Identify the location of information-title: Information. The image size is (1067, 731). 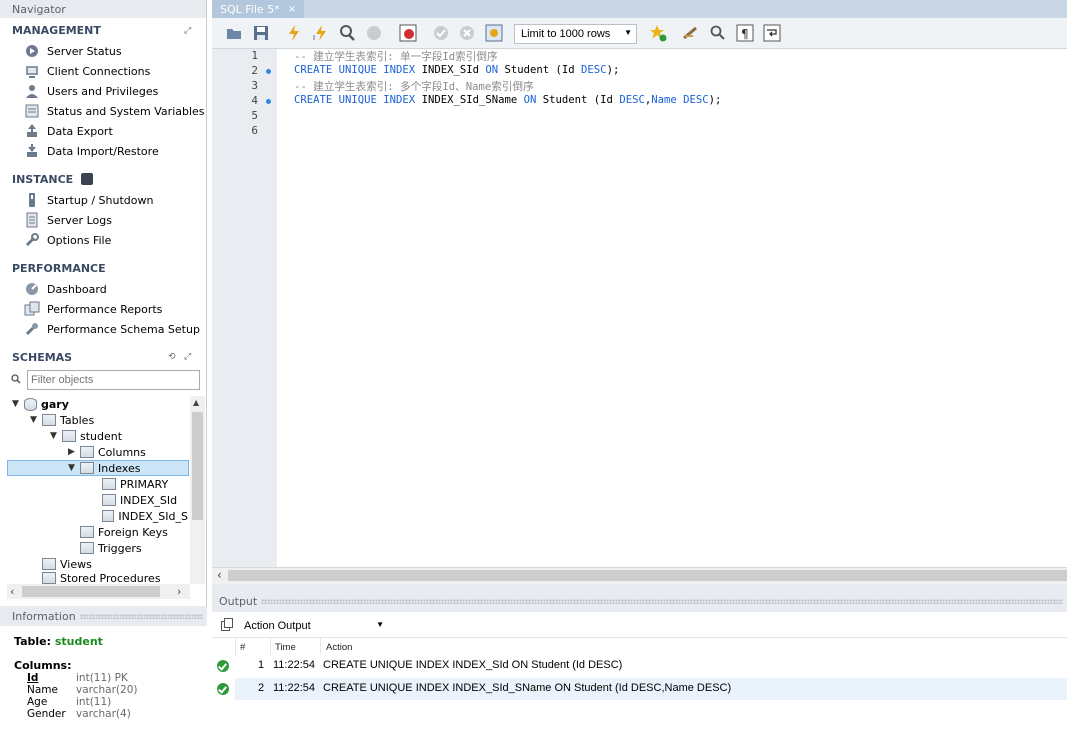
(44, 616).